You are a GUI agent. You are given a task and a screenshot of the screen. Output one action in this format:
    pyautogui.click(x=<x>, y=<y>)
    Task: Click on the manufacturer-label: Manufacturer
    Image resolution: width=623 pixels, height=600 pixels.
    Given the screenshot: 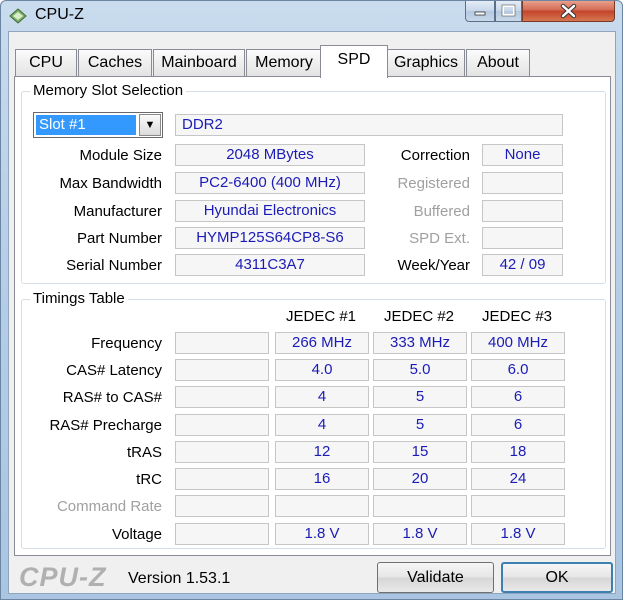 What is the action you would take?
    pyautogui.click(x=117, y=211)
    